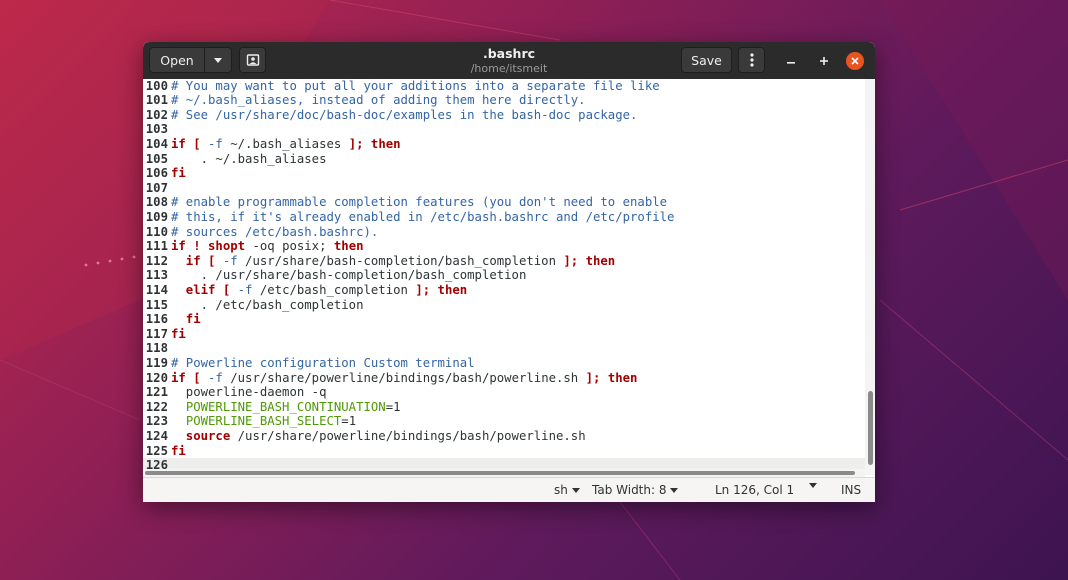 The height and width of the screenshot is (580, 1068). I want to click on code-line: 115 . /etc/bash_completion, so click(504, 305).